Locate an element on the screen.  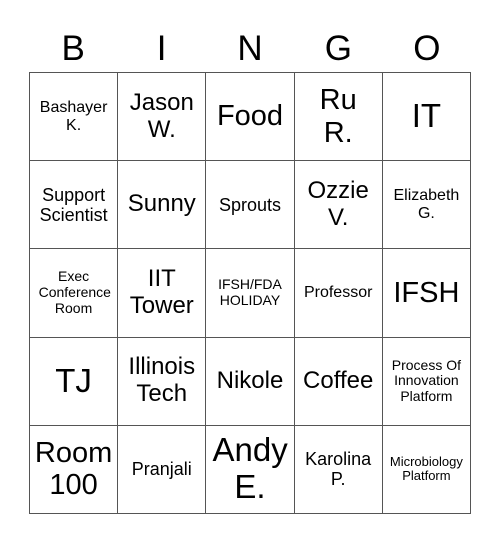
bingo-cell: Illinois Tech is located at coordinates (162, 381).